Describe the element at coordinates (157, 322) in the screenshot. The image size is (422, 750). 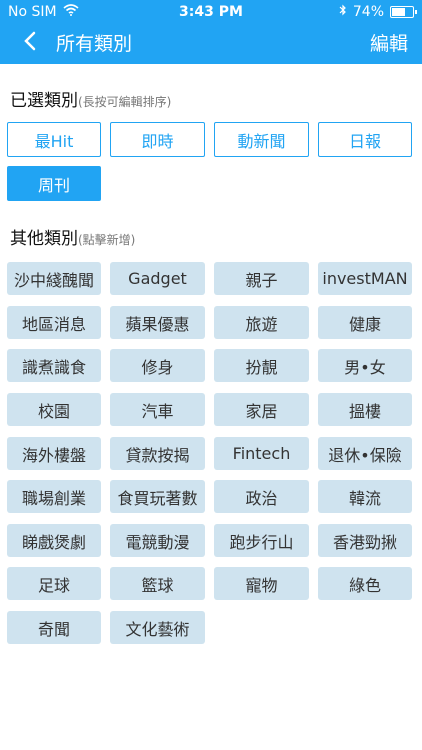
I see `other-chip-5: 蘋果優惠` at that location.